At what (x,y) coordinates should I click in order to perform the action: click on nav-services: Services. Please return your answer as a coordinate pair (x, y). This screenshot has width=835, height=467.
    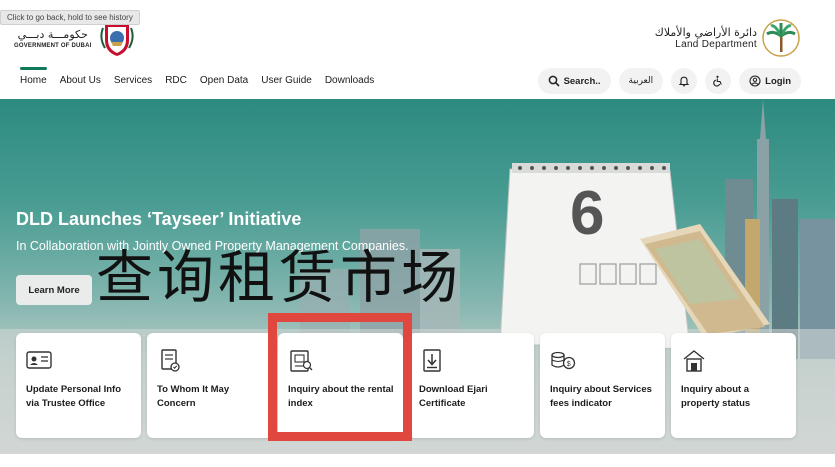
    Looking at the image, I should click on (133, 80).